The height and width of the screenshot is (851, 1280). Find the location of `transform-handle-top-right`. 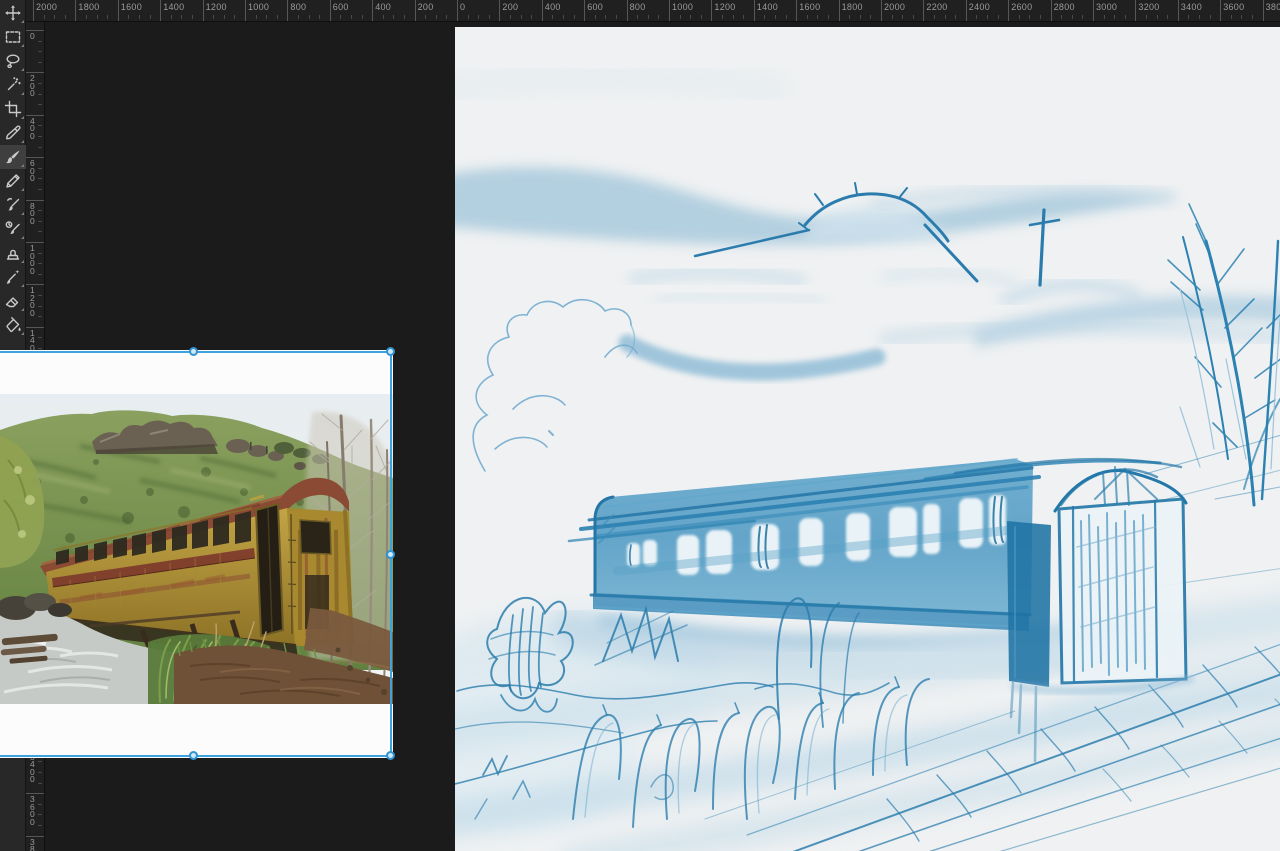

transform-handle-top-right is located at coordinates (390, 351).